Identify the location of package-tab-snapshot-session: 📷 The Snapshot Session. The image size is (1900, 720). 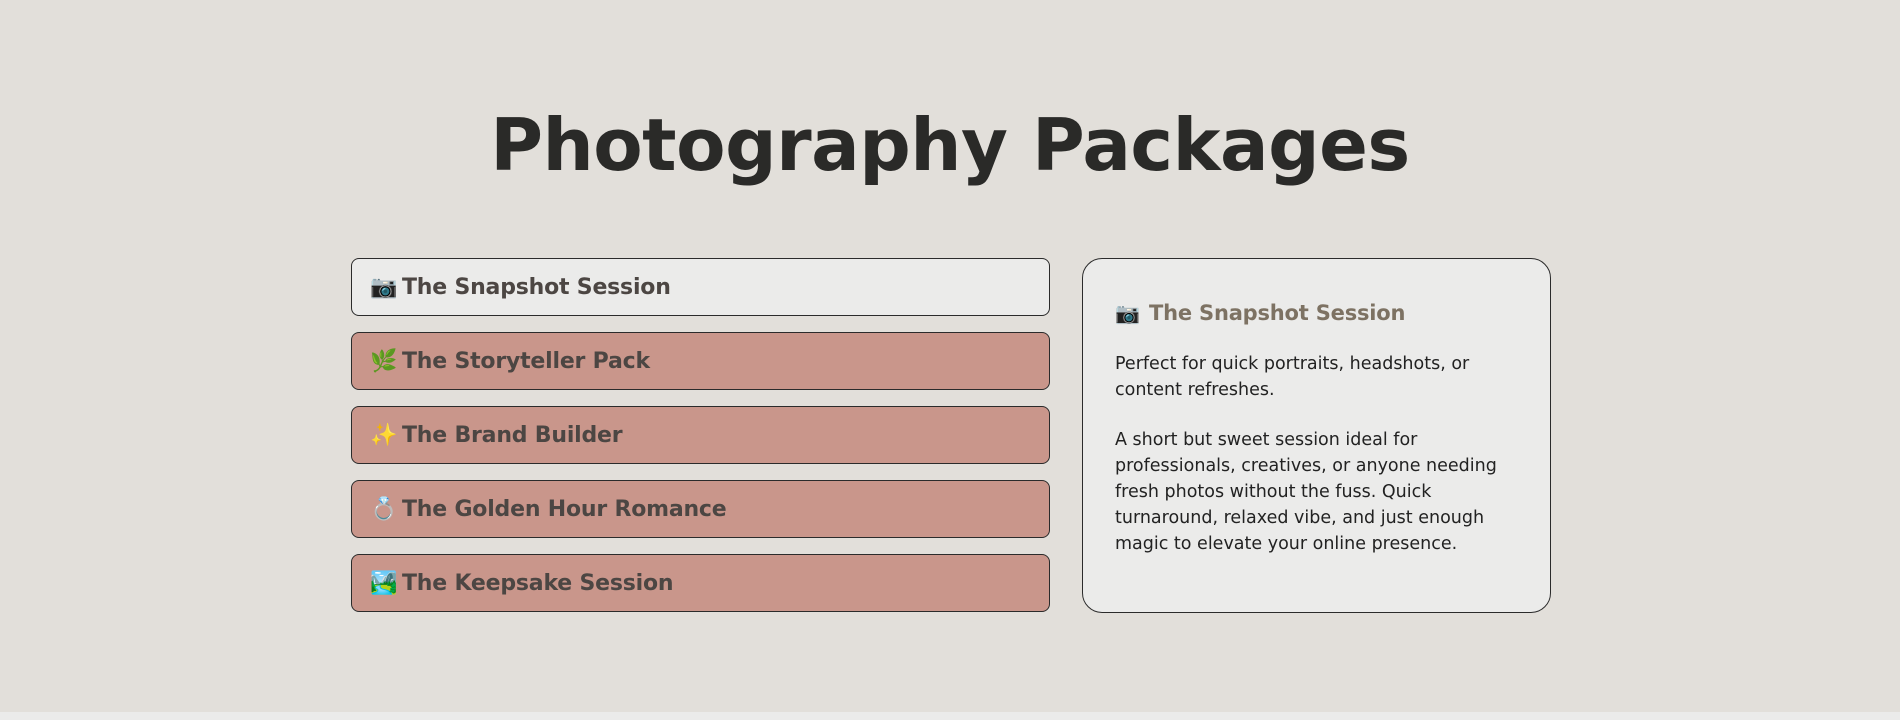
(700, 287).